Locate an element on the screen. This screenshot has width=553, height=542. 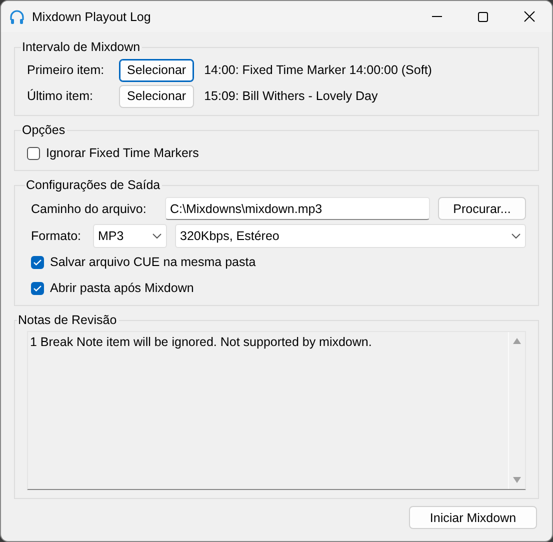
window-title: Mixdown Playout Log is located at coordinates (92, 17).